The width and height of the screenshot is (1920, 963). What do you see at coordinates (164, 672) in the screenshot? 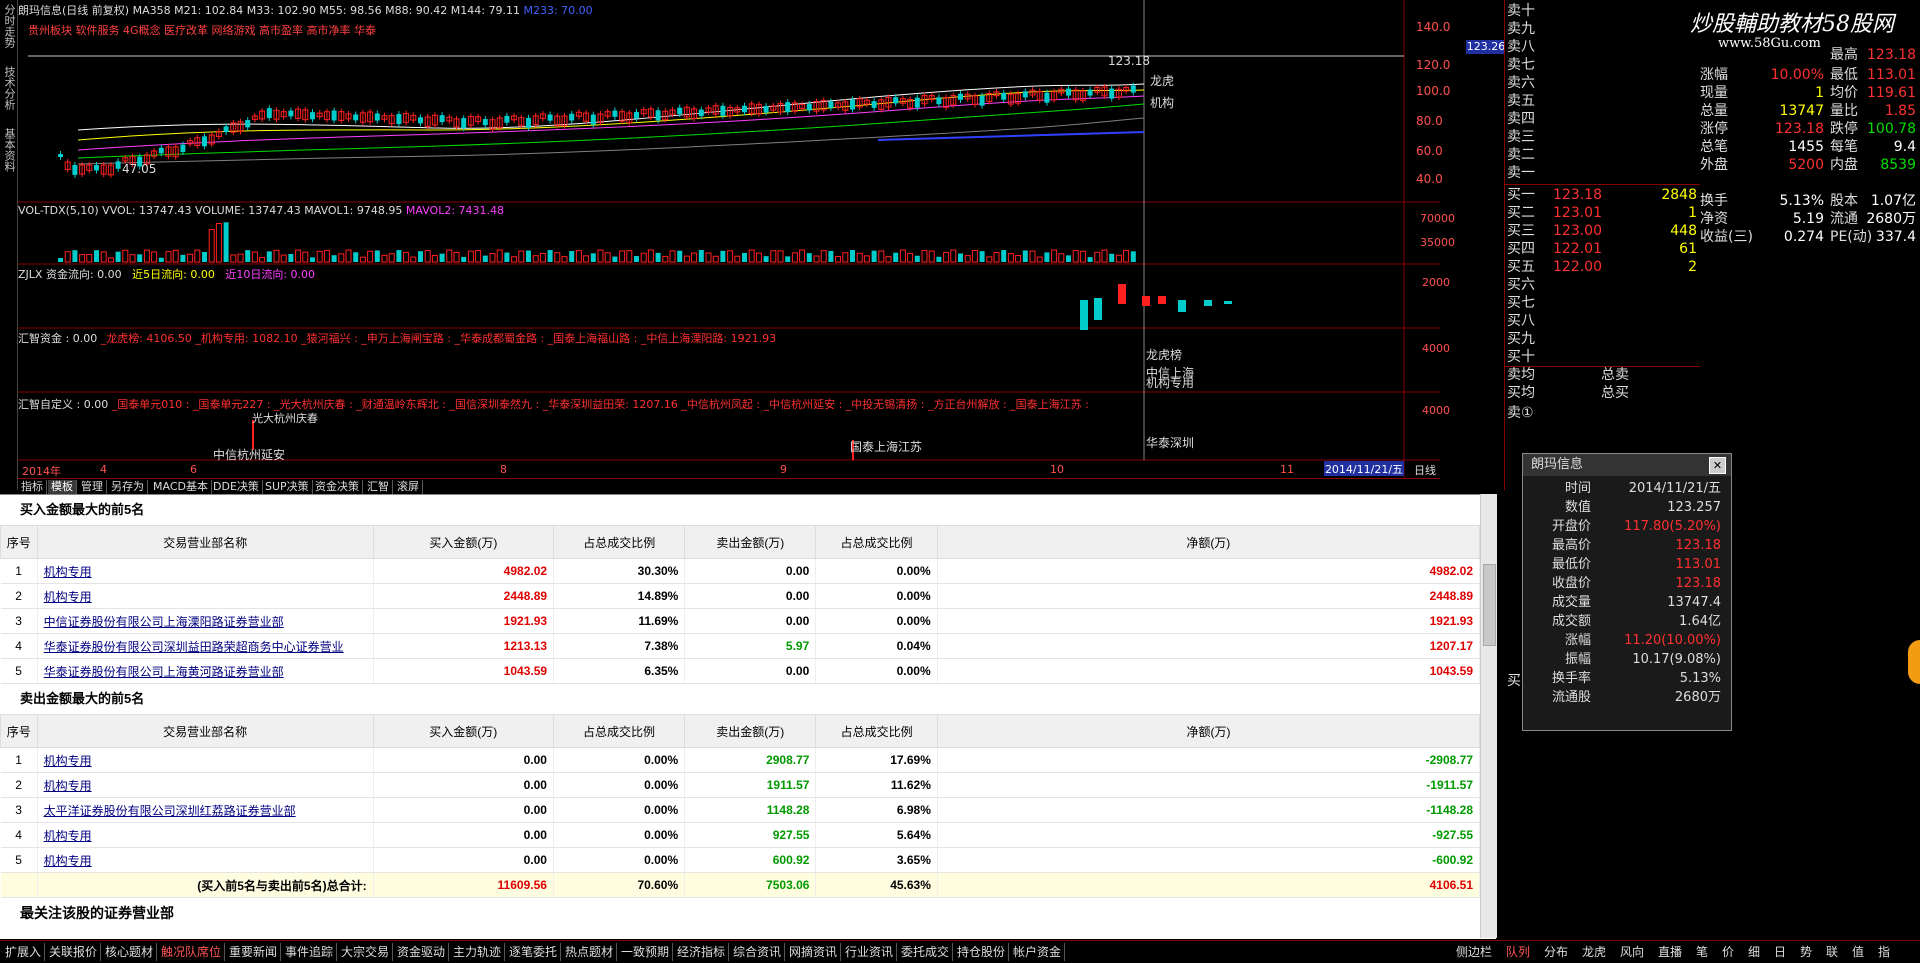
I see `branch-link: 华泰证券股份有限公司上海黄河路证券营业部` at bounding box center [164, 672].